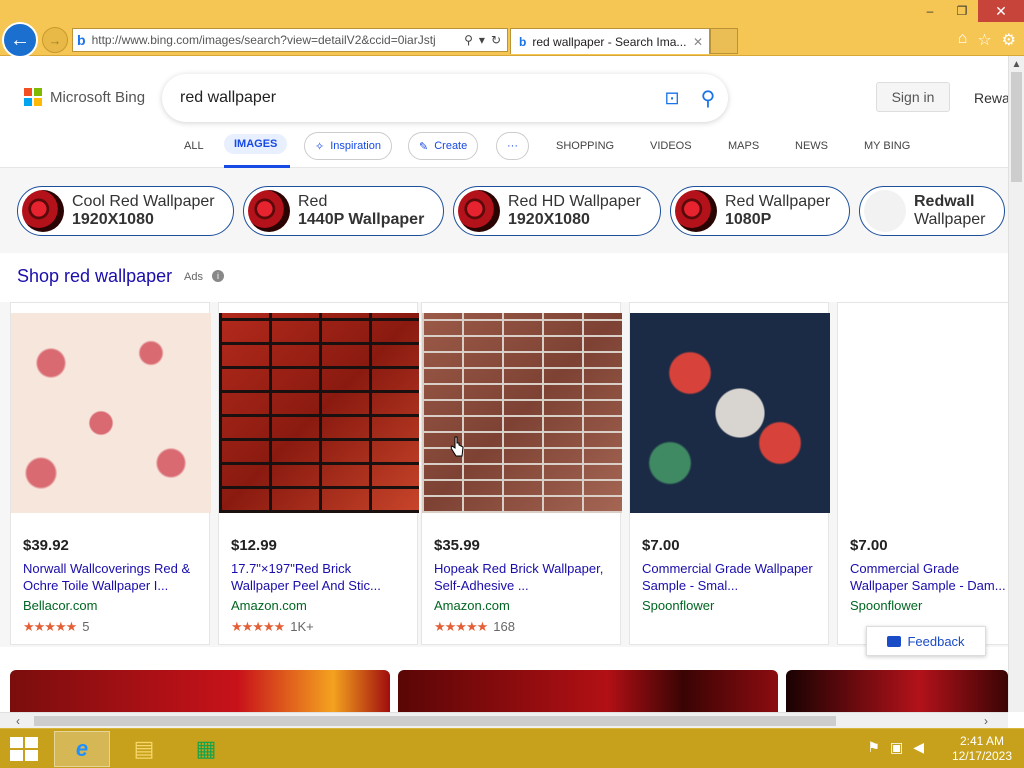 Image resolution: width=1024 pixels, height=768 pixels. I want to click on minimize-button: ‒, so click(930, 11).